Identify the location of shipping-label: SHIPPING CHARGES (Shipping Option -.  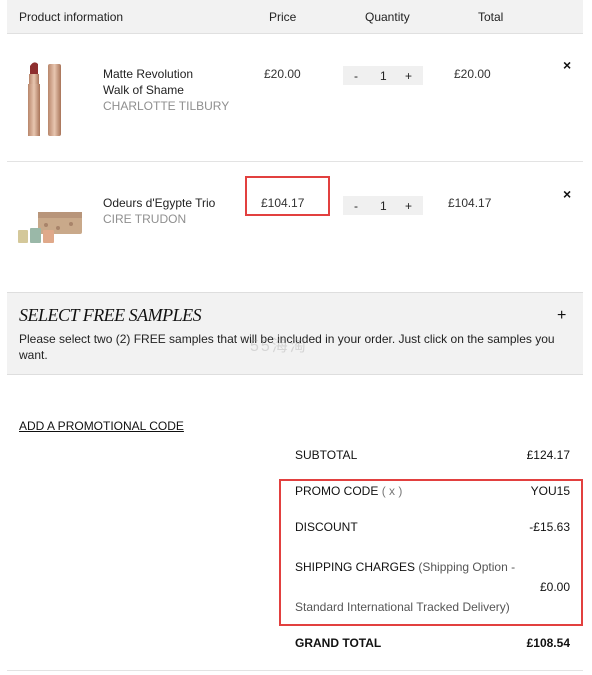
(405, 567).